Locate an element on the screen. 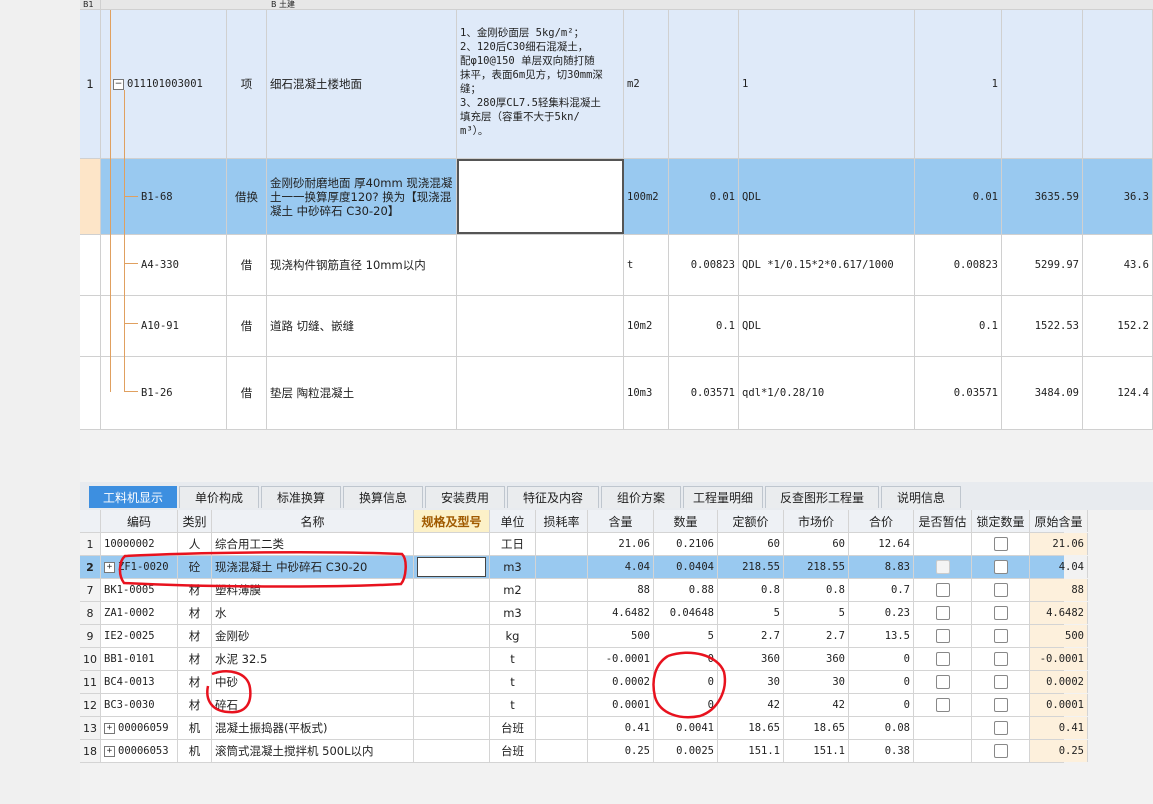  material-content: 0.0001 is located at coordinates (621, 705).